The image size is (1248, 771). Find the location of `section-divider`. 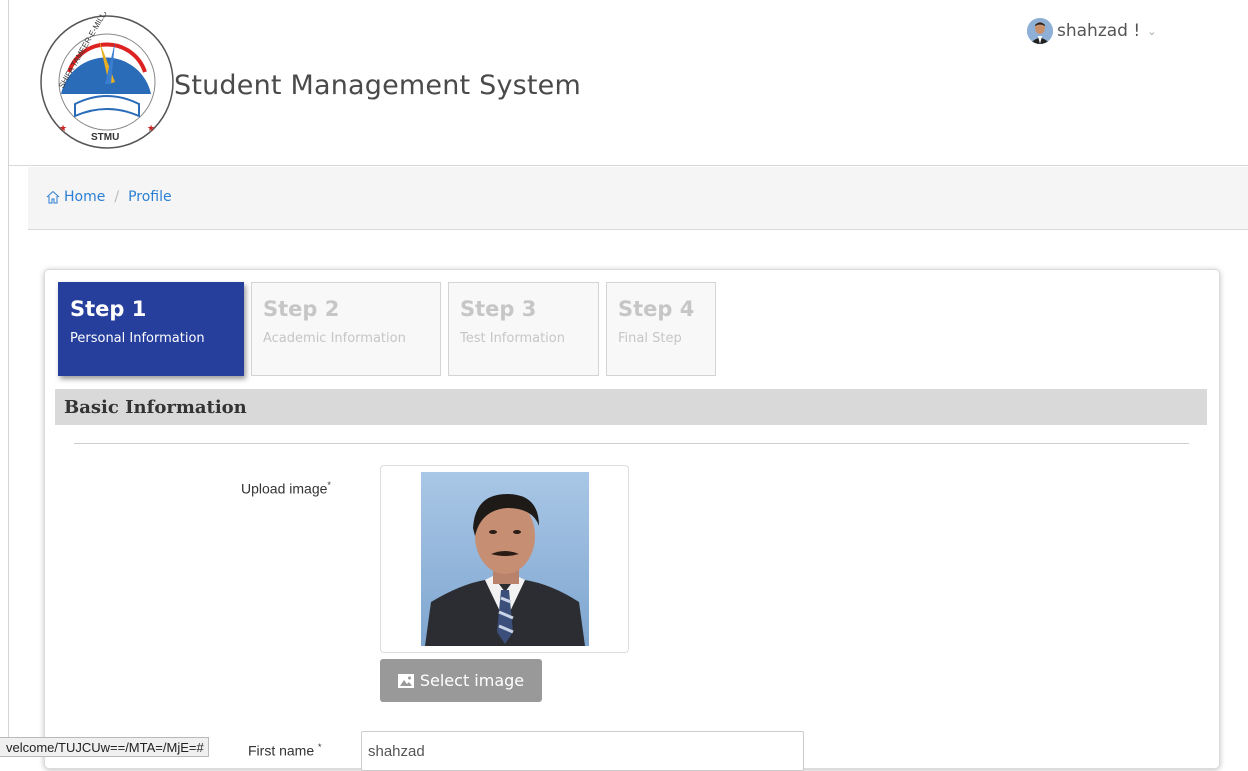

section-divider is located at coordinates (631, 443).